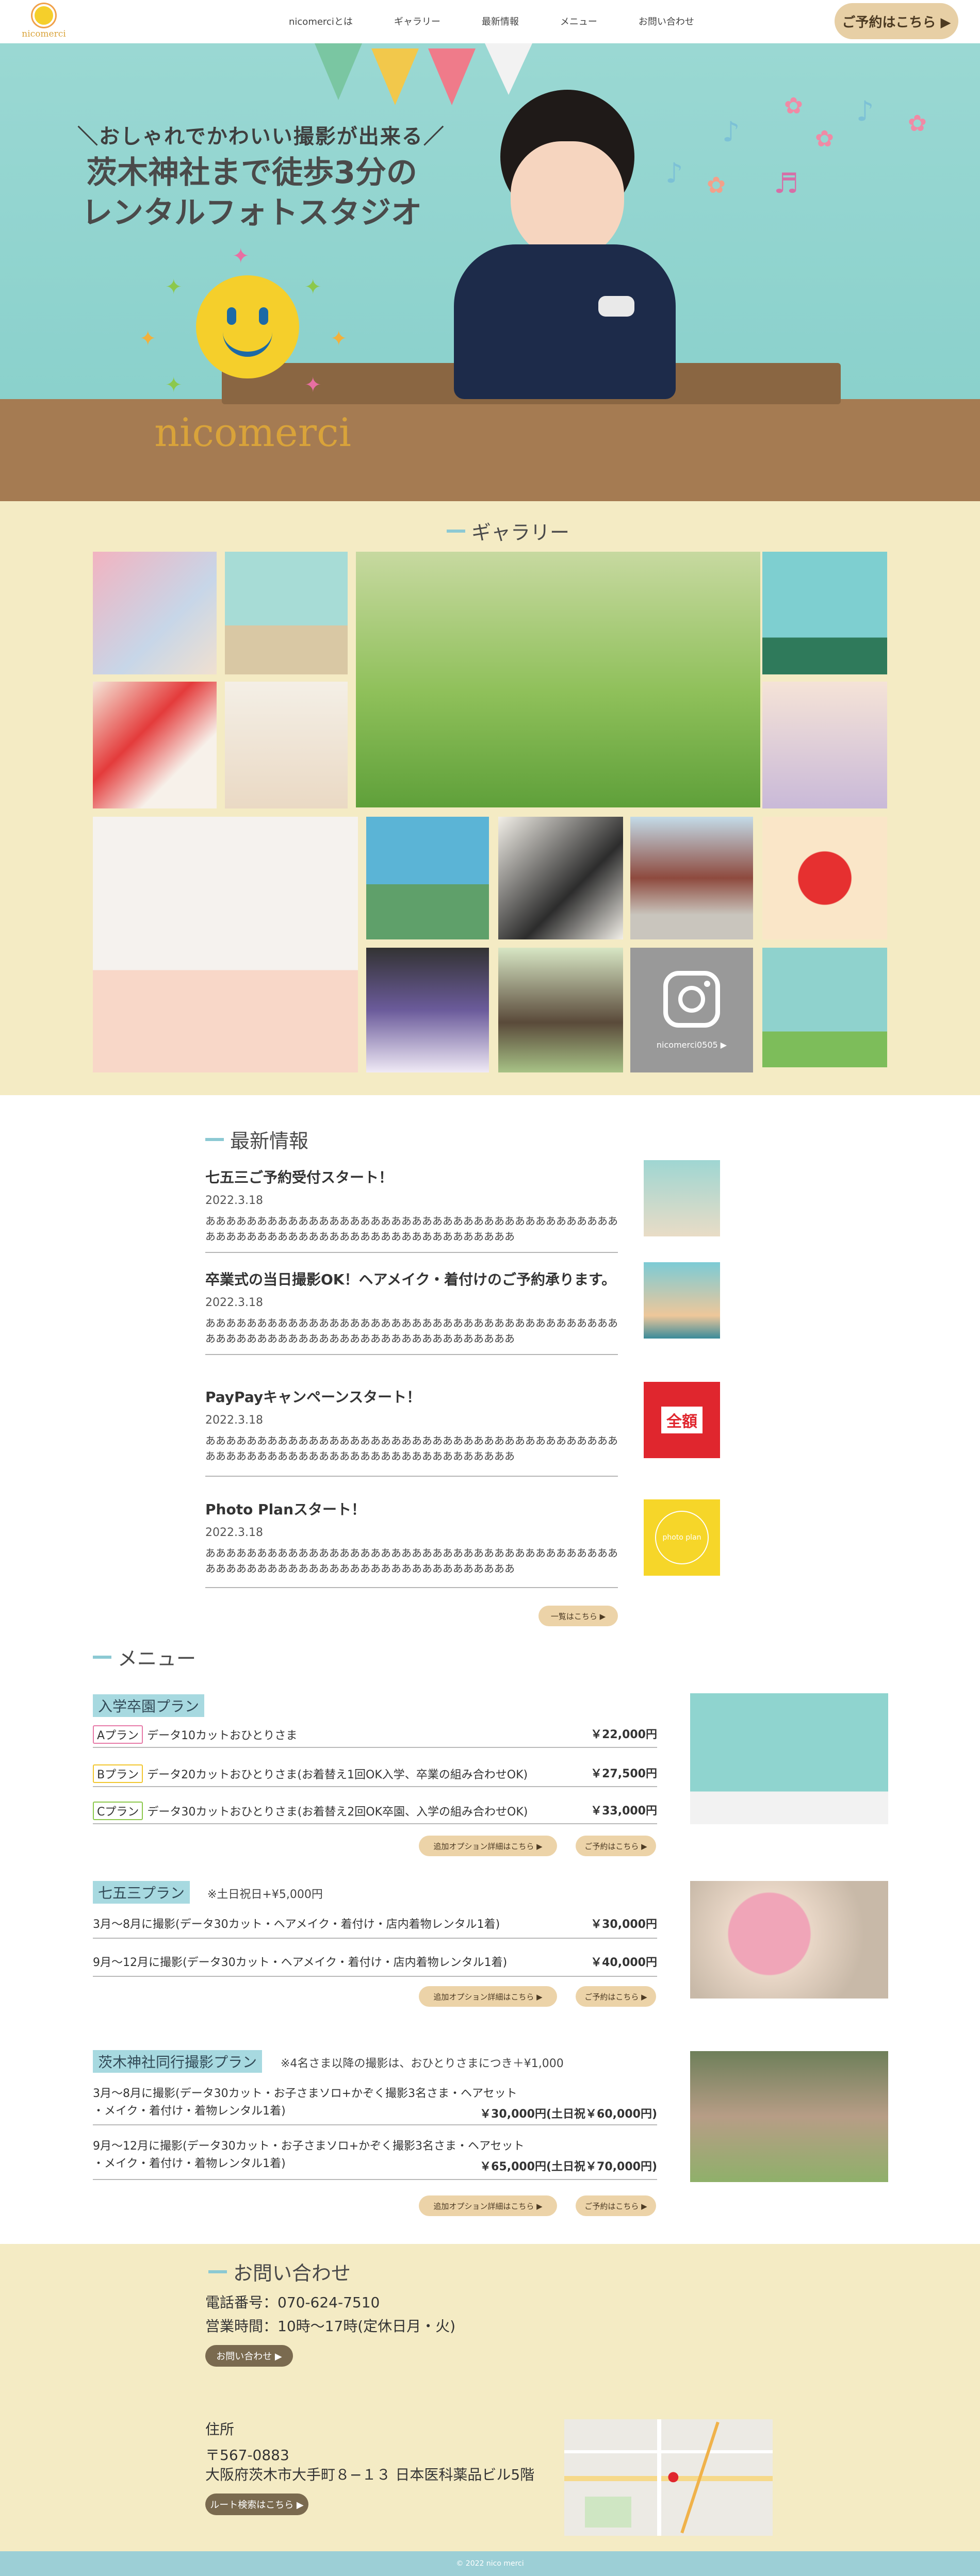  Describe the element at coordinates (300, 1963) in the screenshot. I see `plan-row-label: 9月〜12月に撮影(データ30カット・ヘアメイク・着付け・店内着物レンタル1着)` at that location.